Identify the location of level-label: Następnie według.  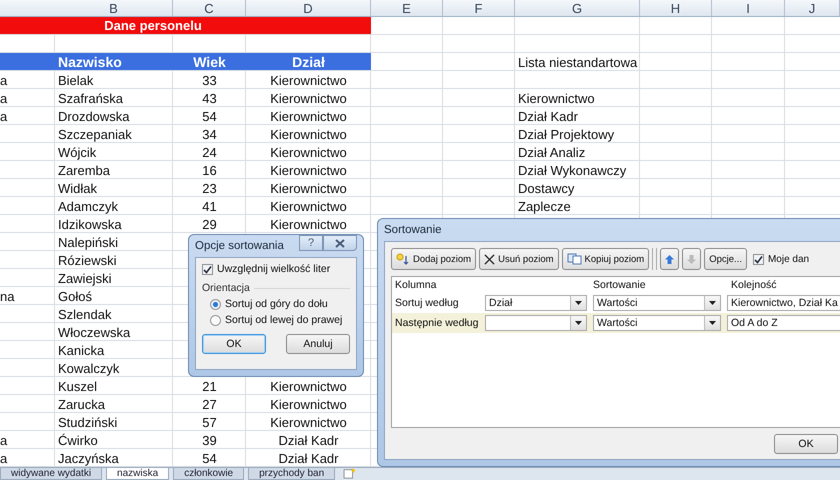
(437, 323).